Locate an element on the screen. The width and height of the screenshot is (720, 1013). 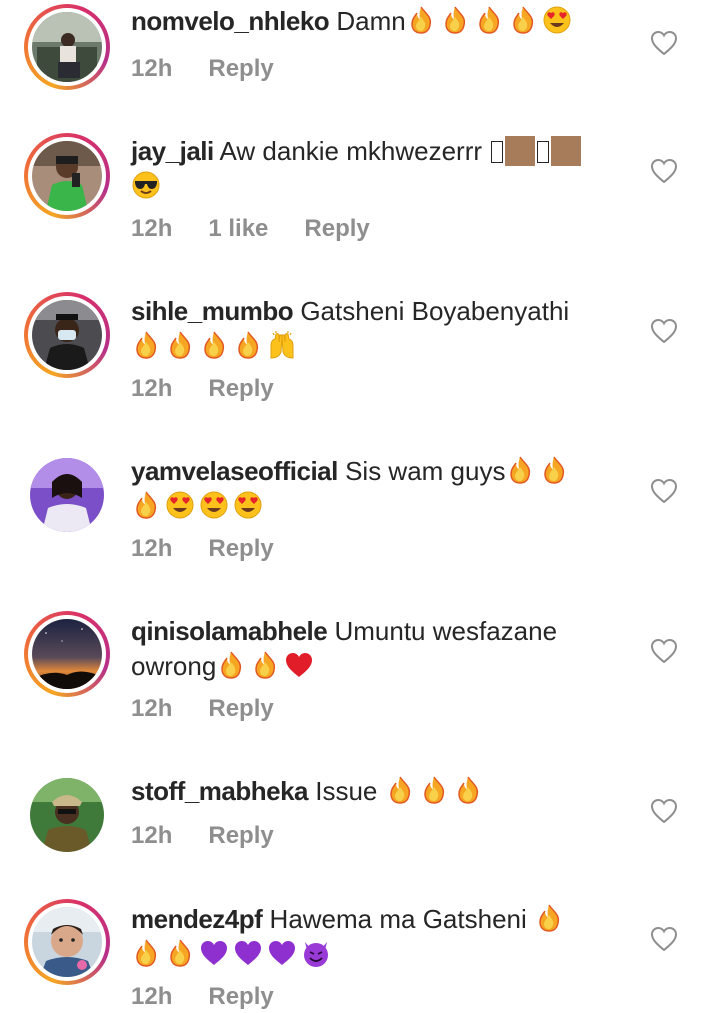
comment-username: jay_jali is located at coordinates (172, 151).